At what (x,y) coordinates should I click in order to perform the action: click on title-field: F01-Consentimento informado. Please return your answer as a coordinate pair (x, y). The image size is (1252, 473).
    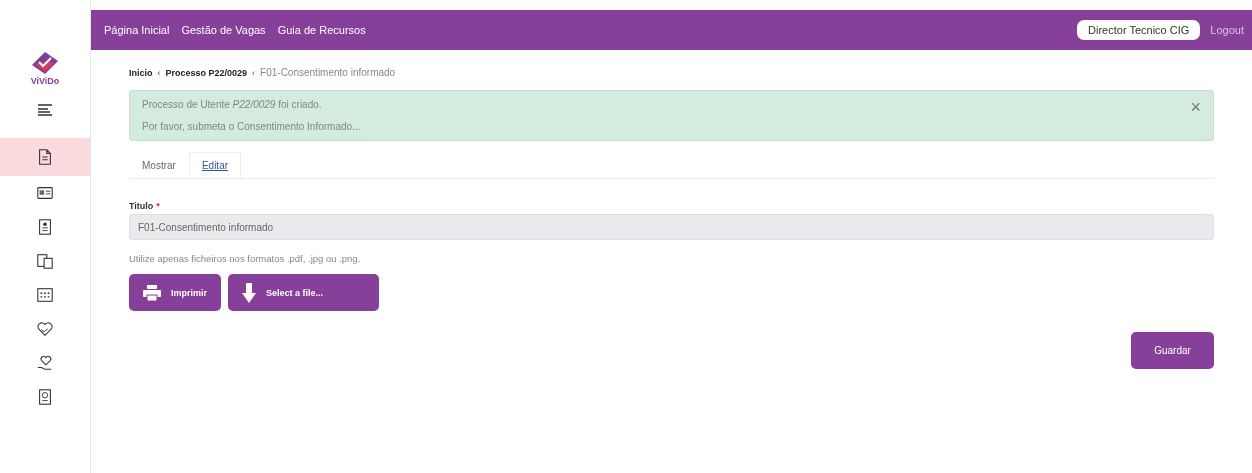
    Looking at the image, I should click on (671, 227).